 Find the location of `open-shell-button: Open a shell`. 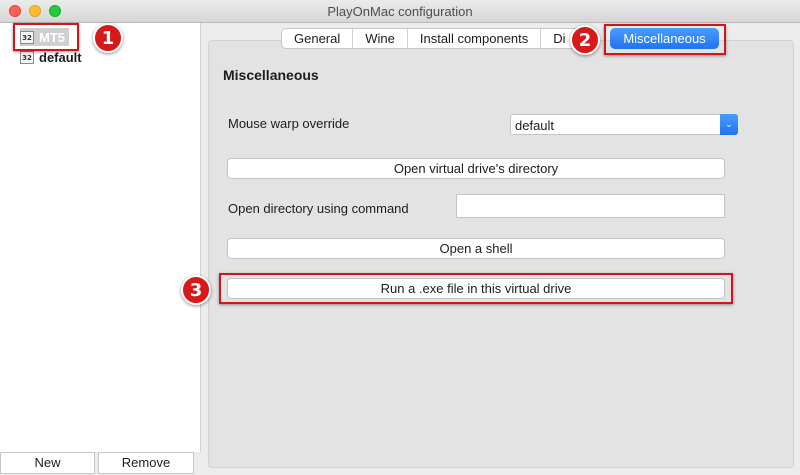

open-shell-button: Open a shell is located at coordinates (476, 248).